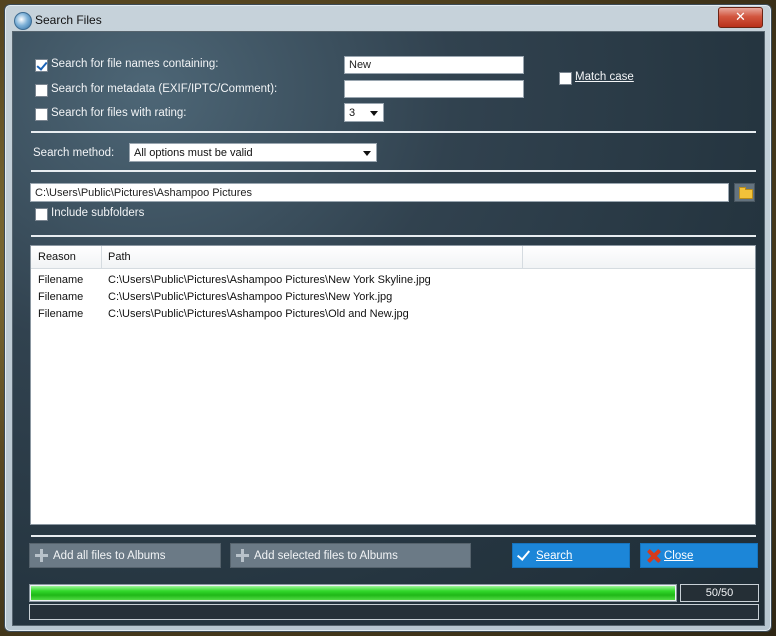 Image resolution: width=776 pixels, height=636 pixels. I want to click on add-selected-to-albums-button: Add selected files to Albums, so click(350, 555).